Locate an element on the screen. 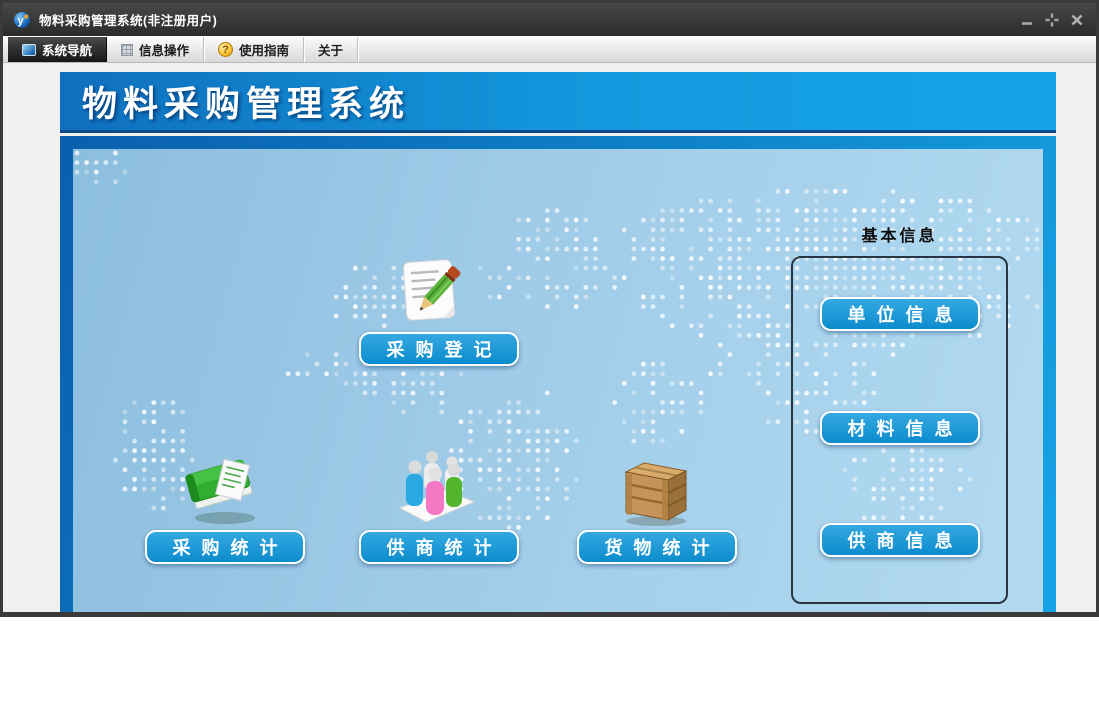 The height and width of the screenshot is (723, 1099). supplier-info-button: 供商信息 is located at coordinates (900, 540).